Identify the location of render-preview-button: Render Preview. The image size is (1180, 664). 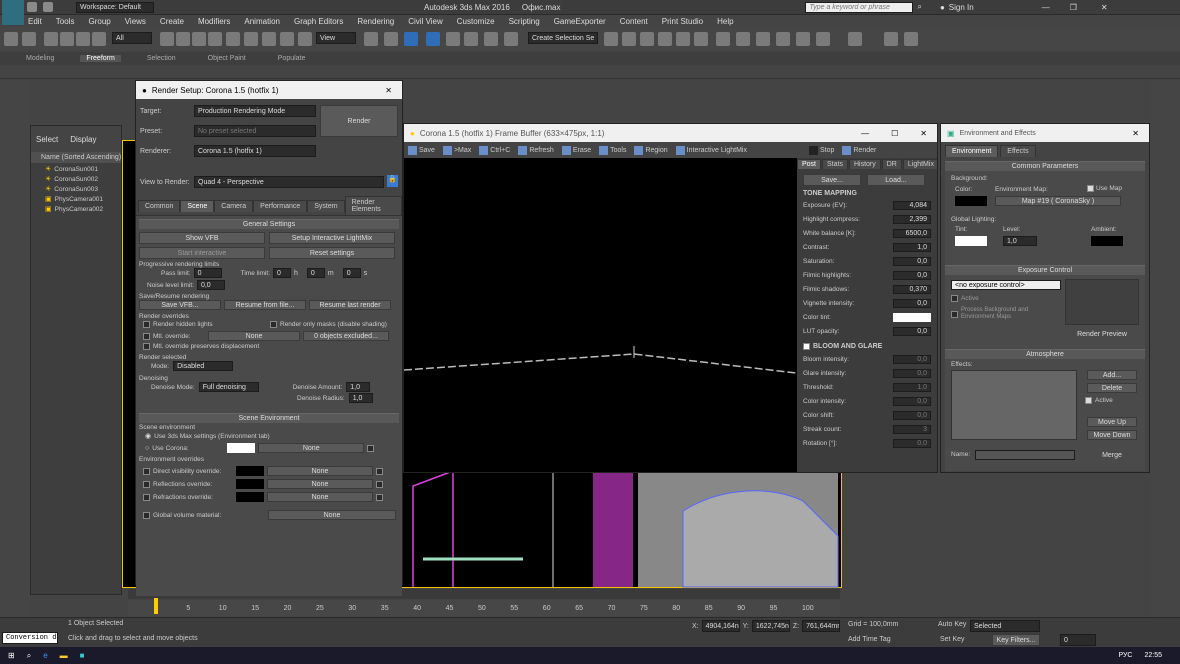
(1102, 334).